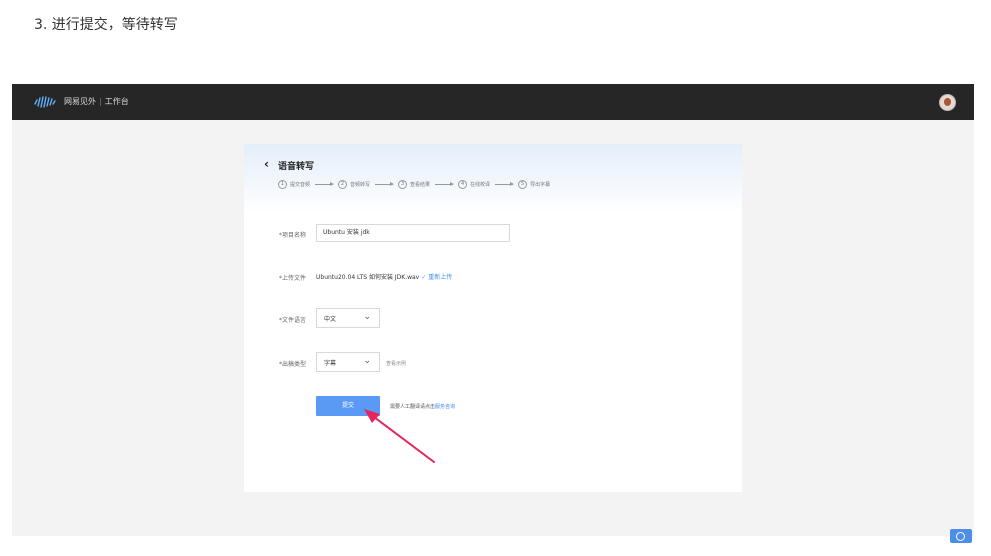 Image resolution: width=991 pixels, height=556 pixels. What do you see at coordinates (106, 25) in the screenshot?
I see `step-caption: 3. 进行提交，等待转写` at bounding box center [106, 25].